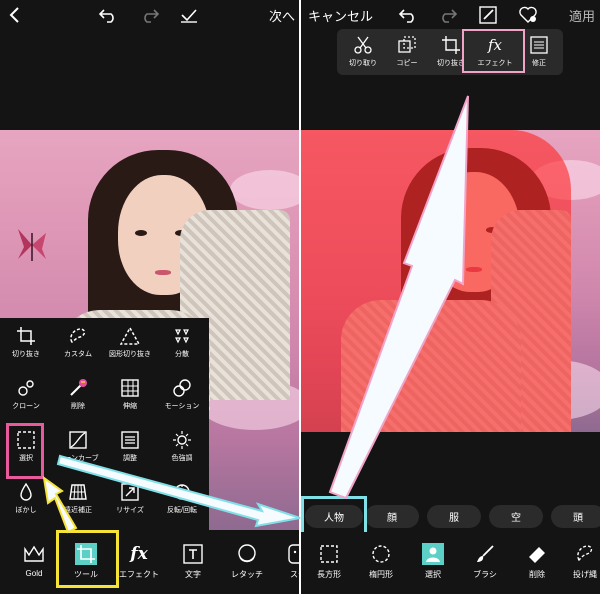  What do you see at coordinates (182, 336) in the screenshot?
I see `dispersion-icon` at bounding box center [182, 336].